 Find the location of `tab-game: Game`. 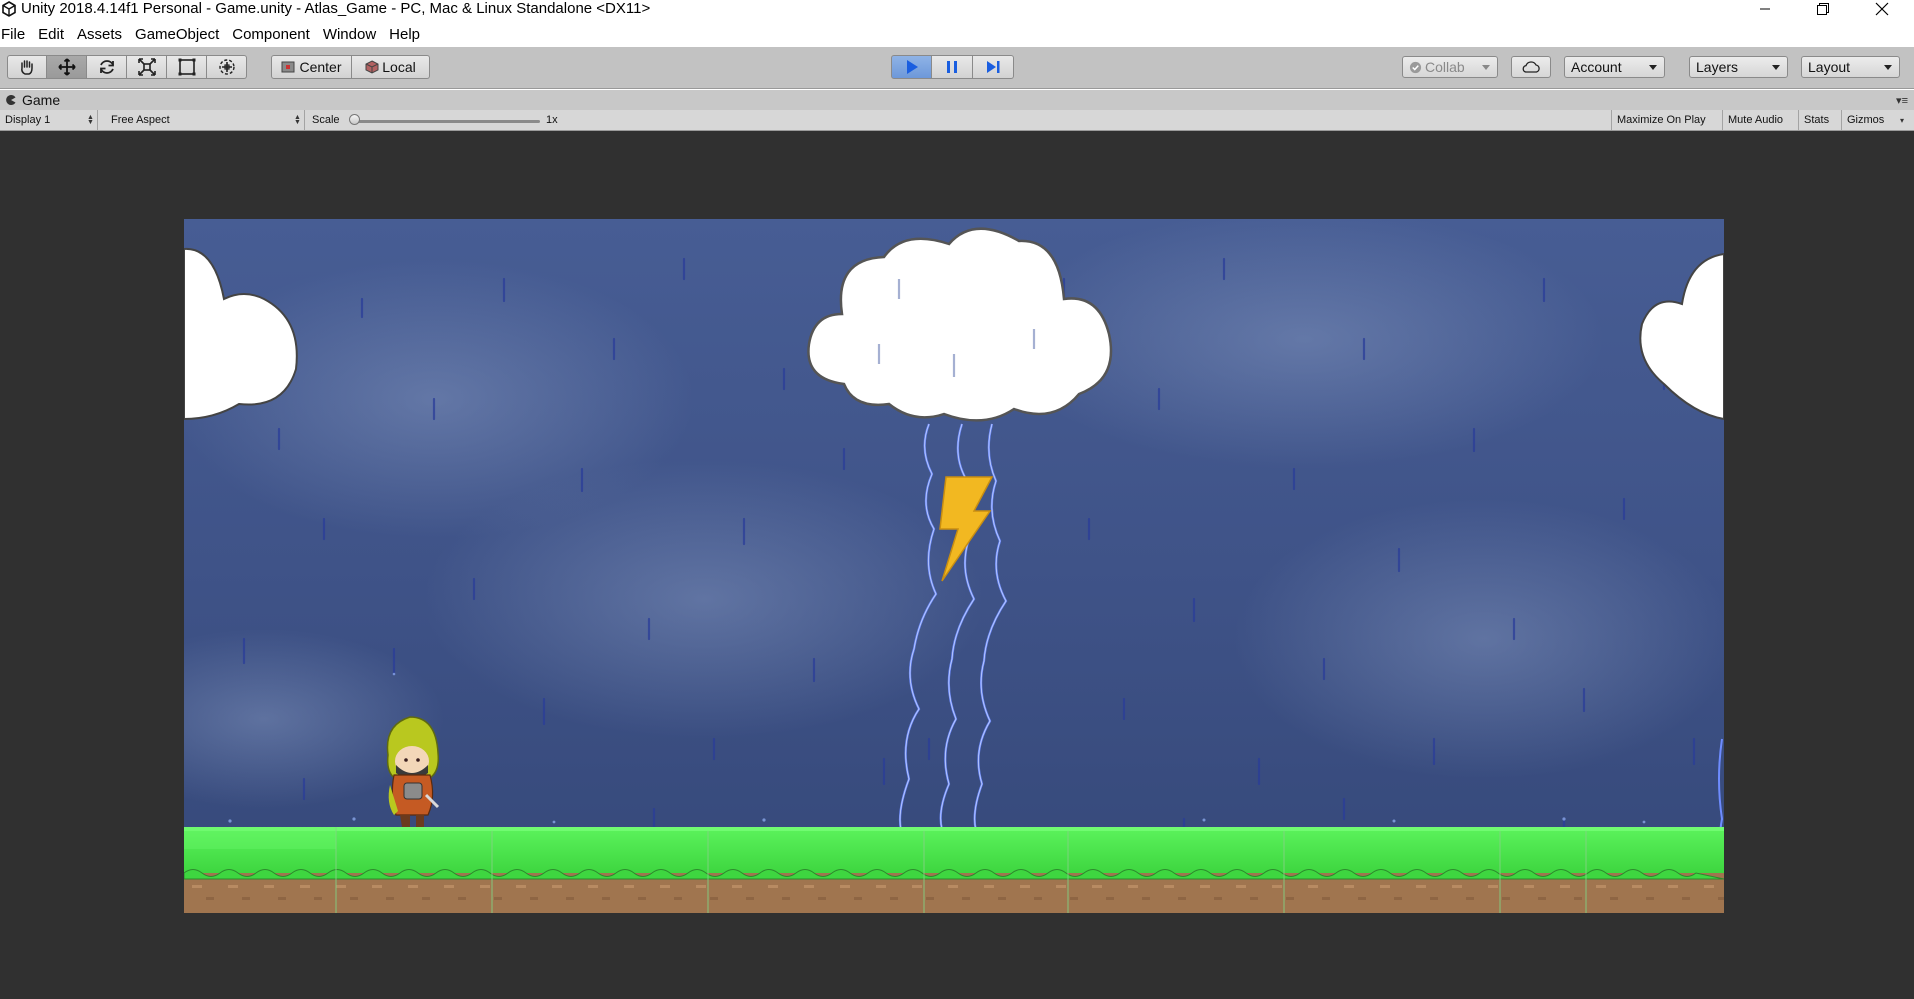

tab-game: Game is located at coordinates (30, 100).